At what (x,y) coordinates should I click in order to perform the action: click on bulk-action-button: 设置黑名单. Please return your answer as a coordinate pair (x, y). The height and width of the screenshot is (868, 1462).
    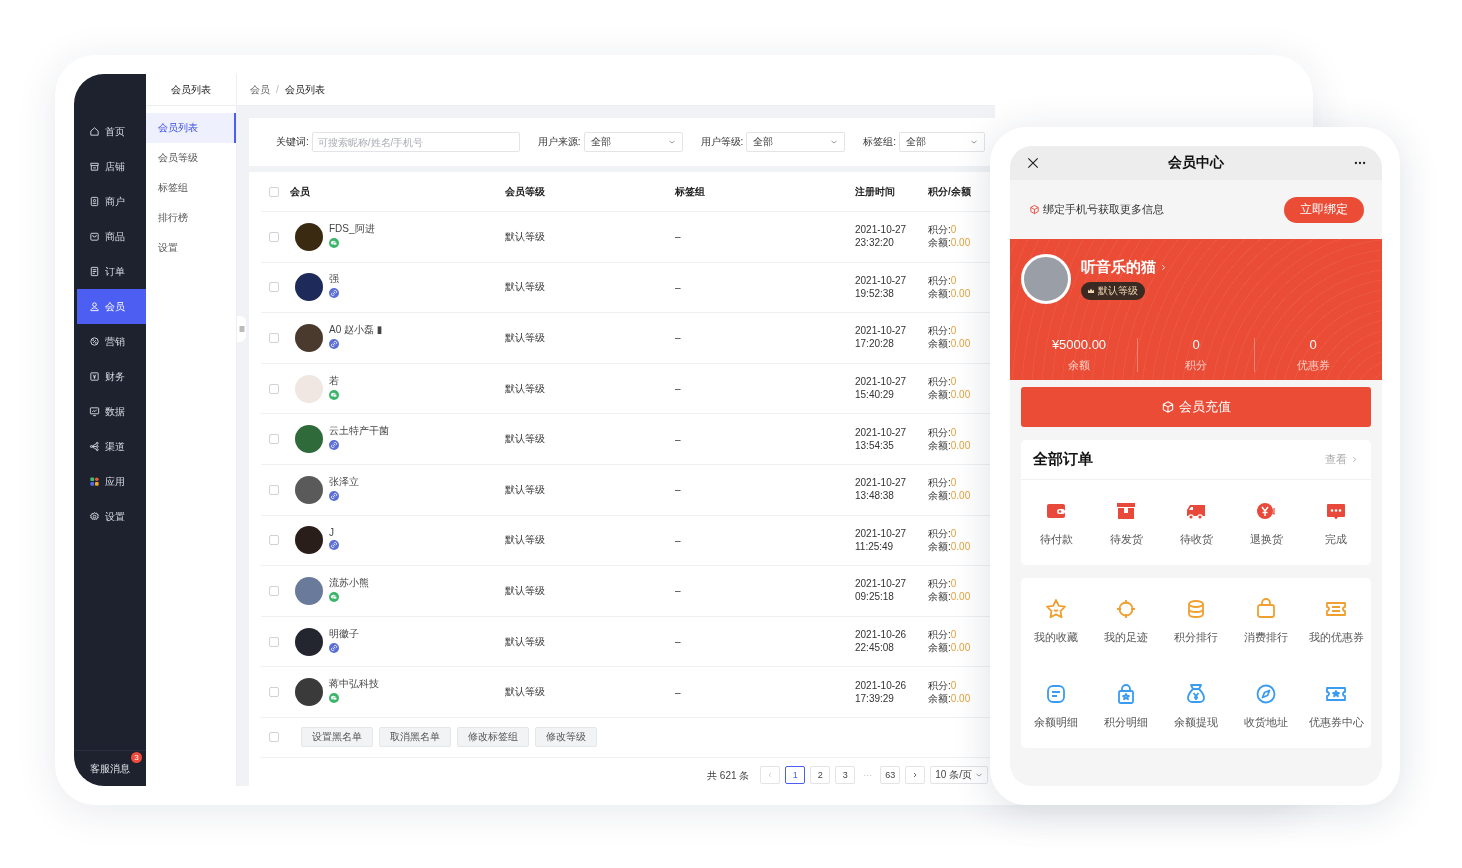
    Looking at the image, I should click on (337, 737).